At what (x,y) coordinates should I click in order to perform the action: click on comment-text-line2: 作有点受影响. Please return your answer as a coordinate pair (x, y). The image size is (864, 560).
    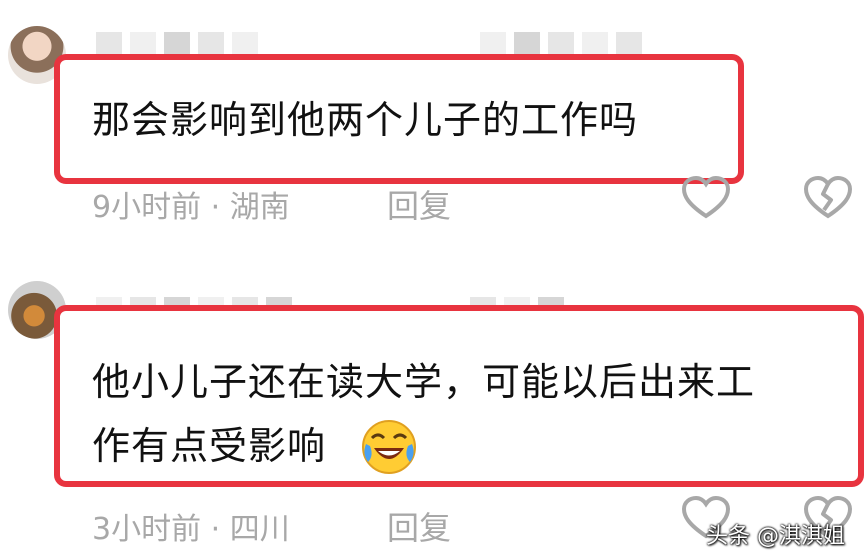
    Looking at the image, I should click on (209, 446).